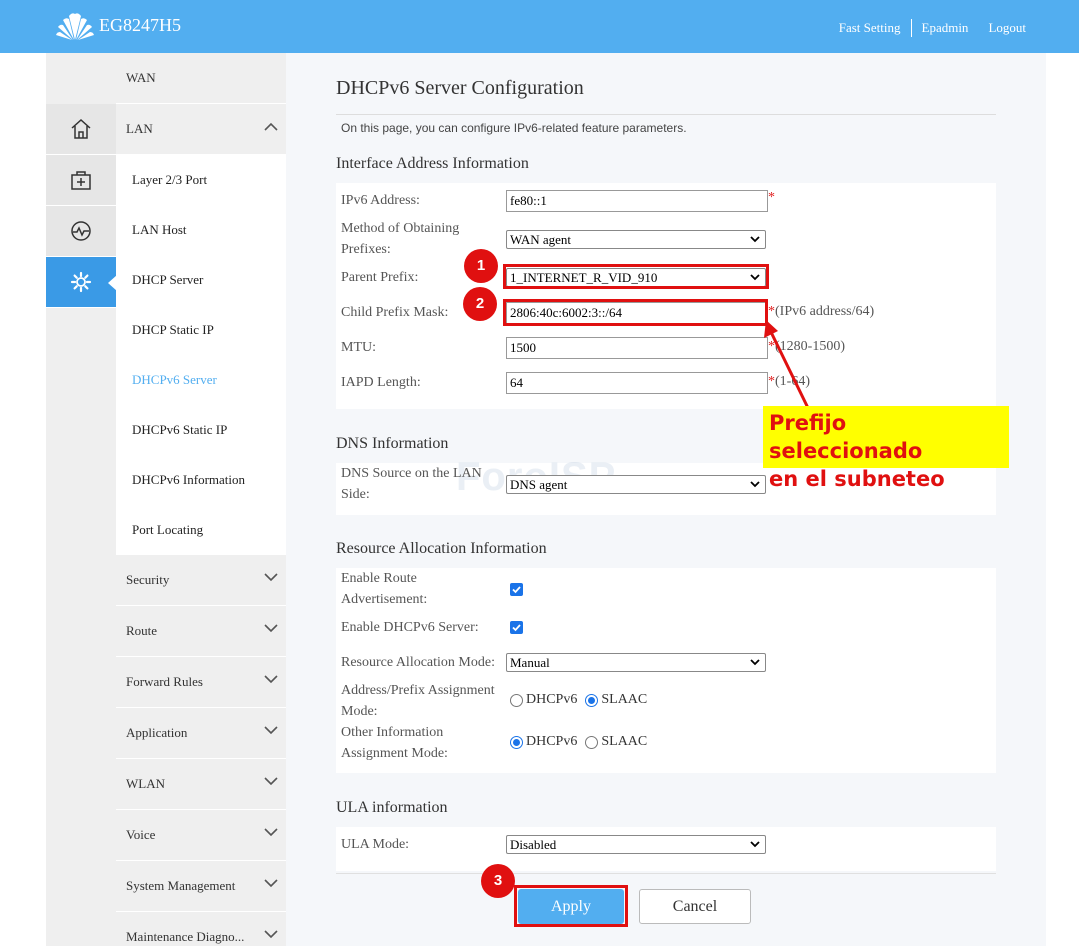  What do you see at coordinates (392, 807) in the screenshot?
I see `ula-section-title: ULA information` at bounding box center [392, 807].